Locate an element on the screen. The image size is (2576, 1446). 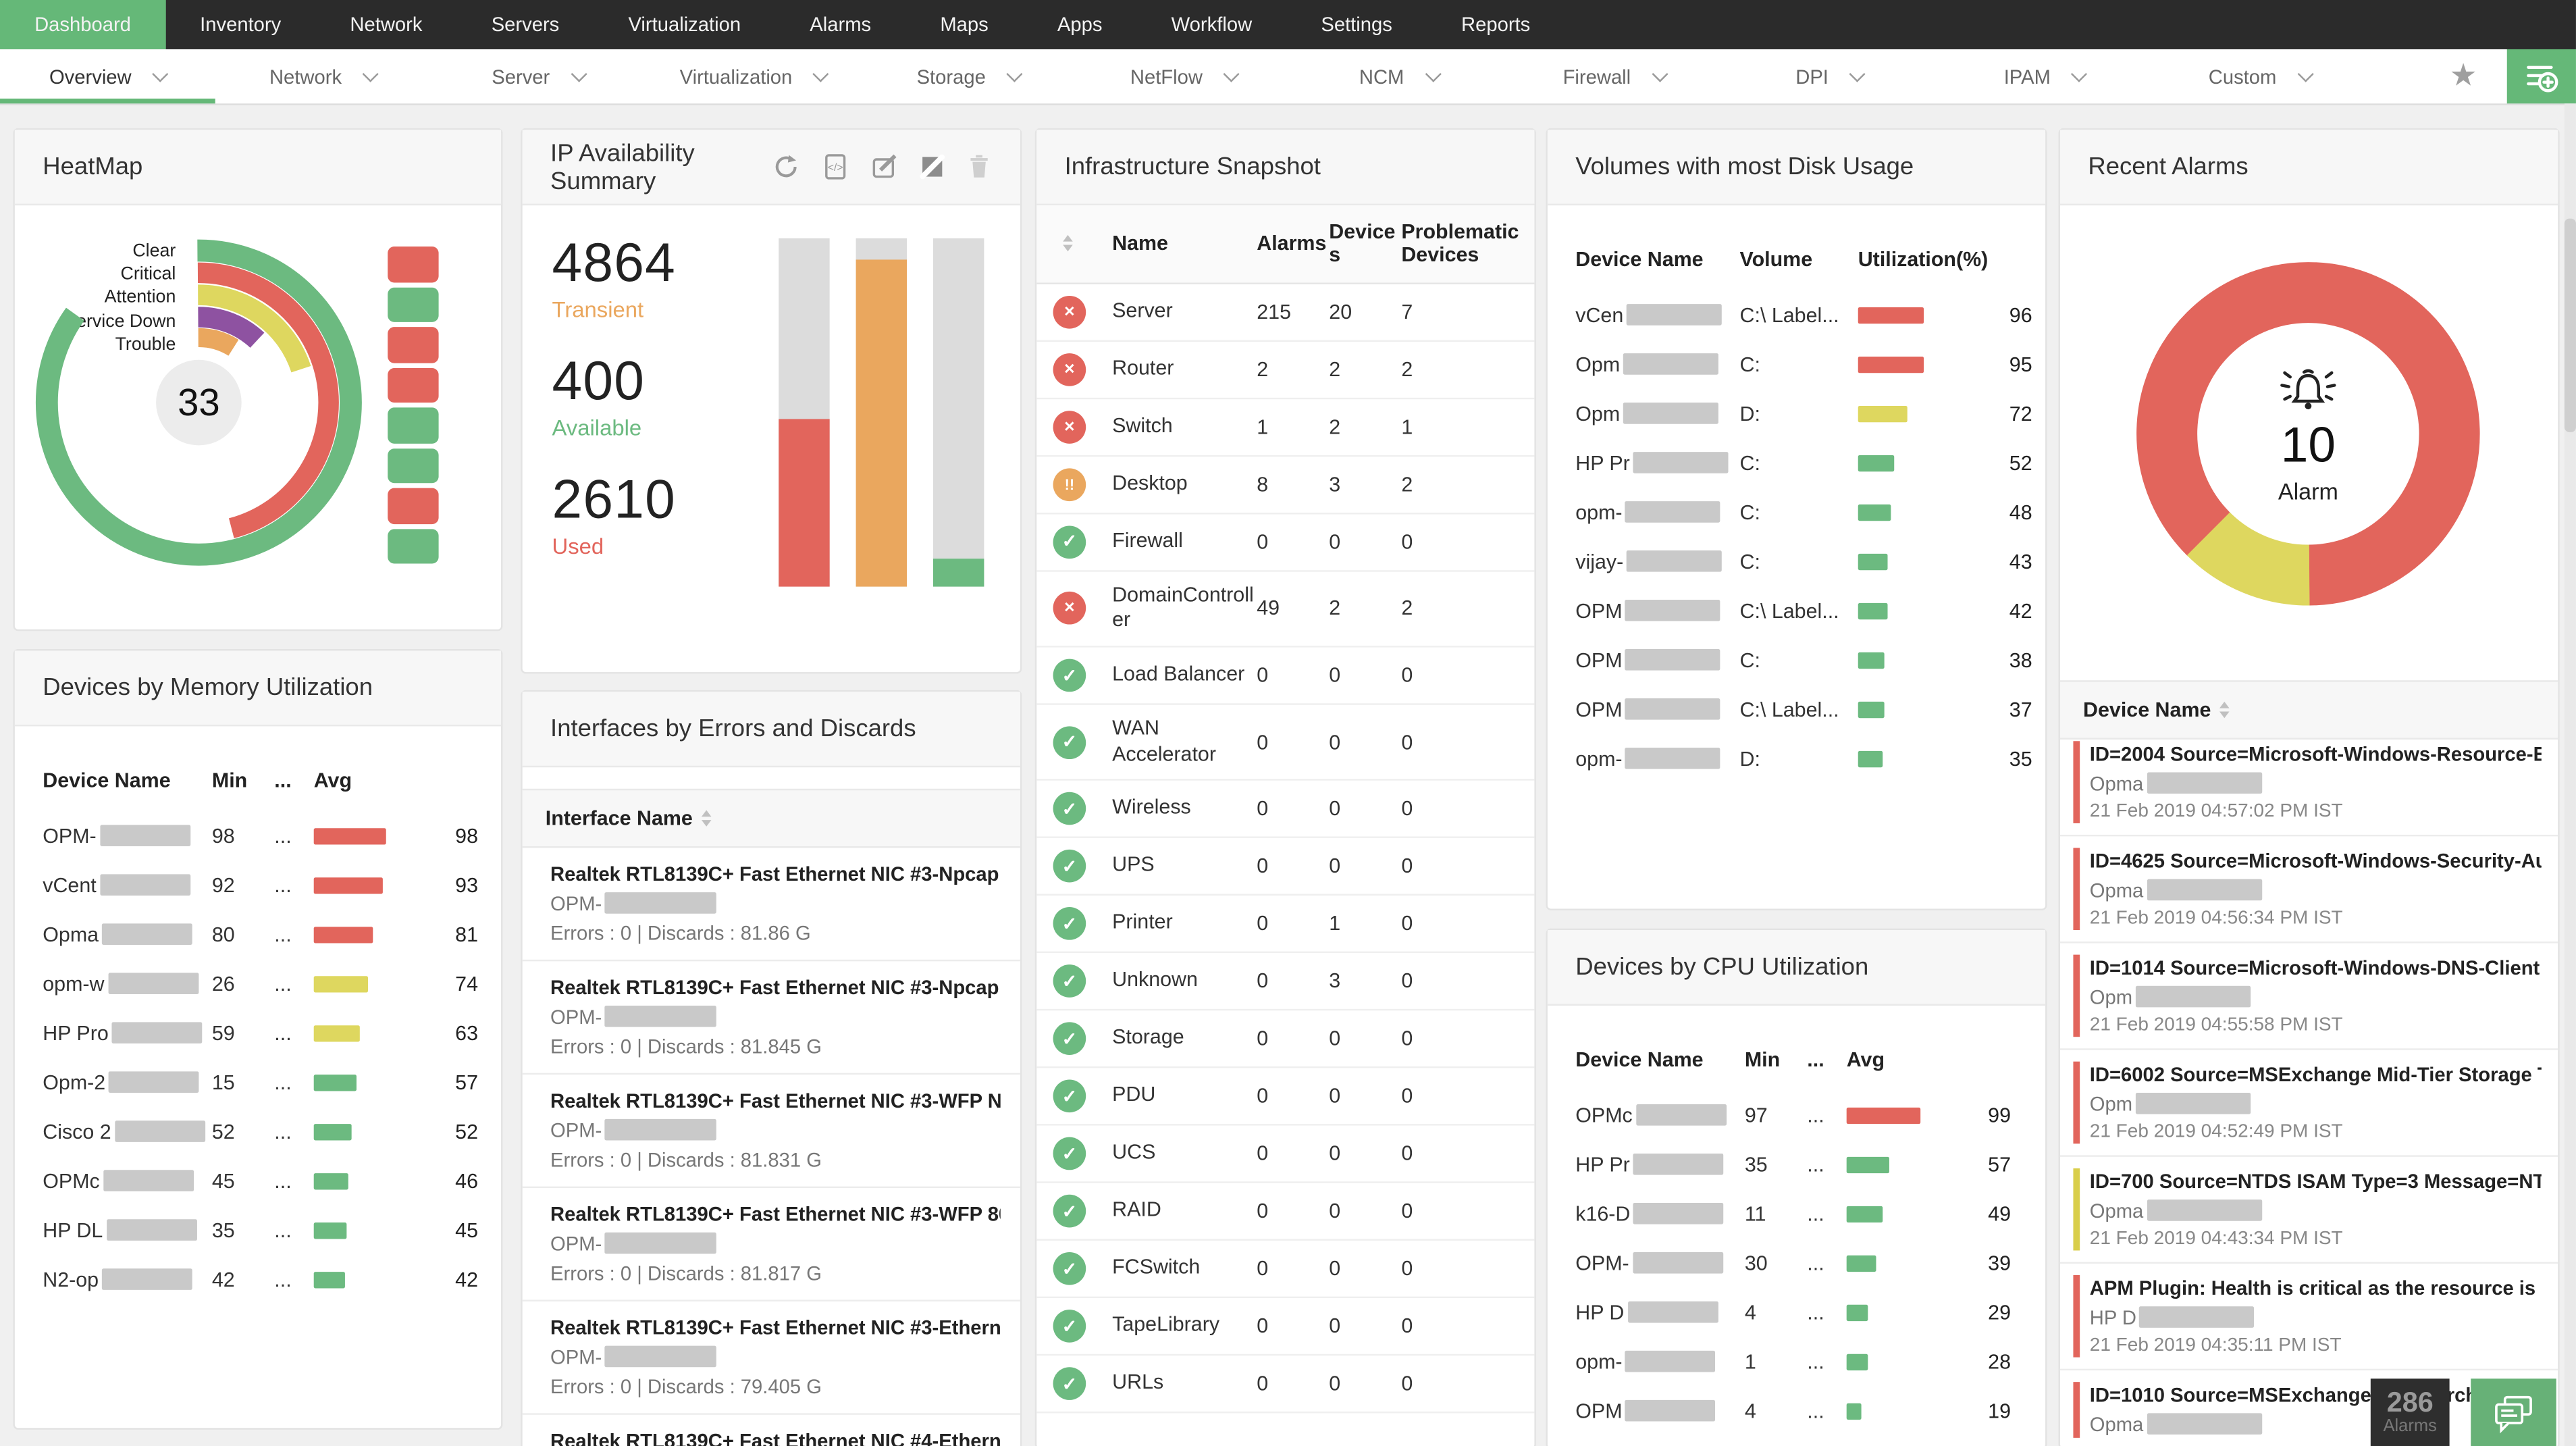
nav-item-alarms: Alarms is located at coordinates (840, 24).